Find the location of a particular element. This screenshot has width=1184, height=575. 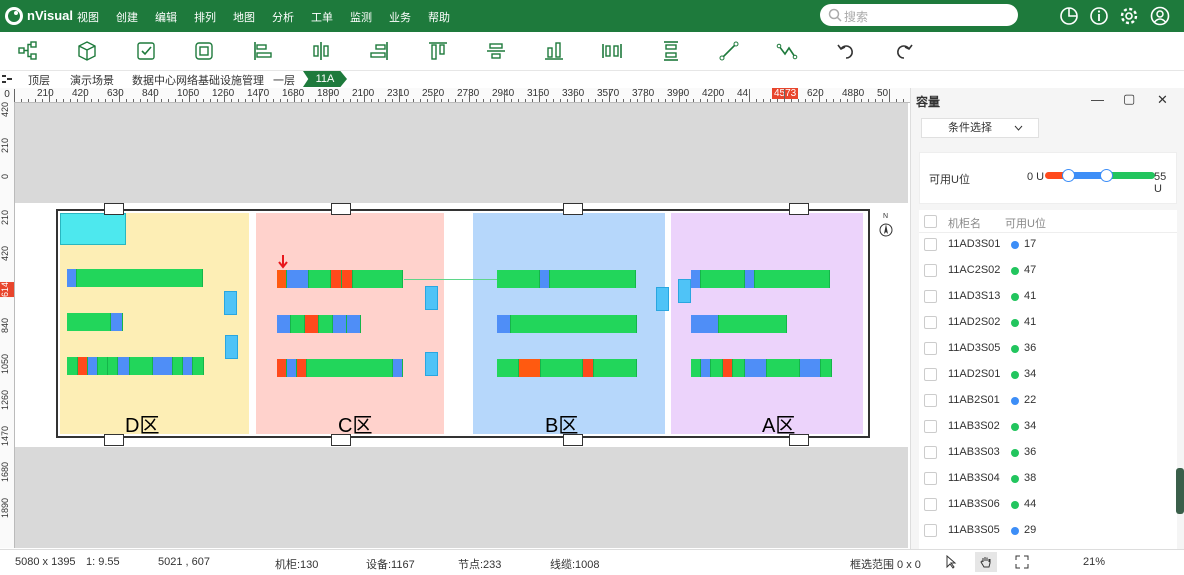

rack-row-d3 is located at coordinates (135, 366).